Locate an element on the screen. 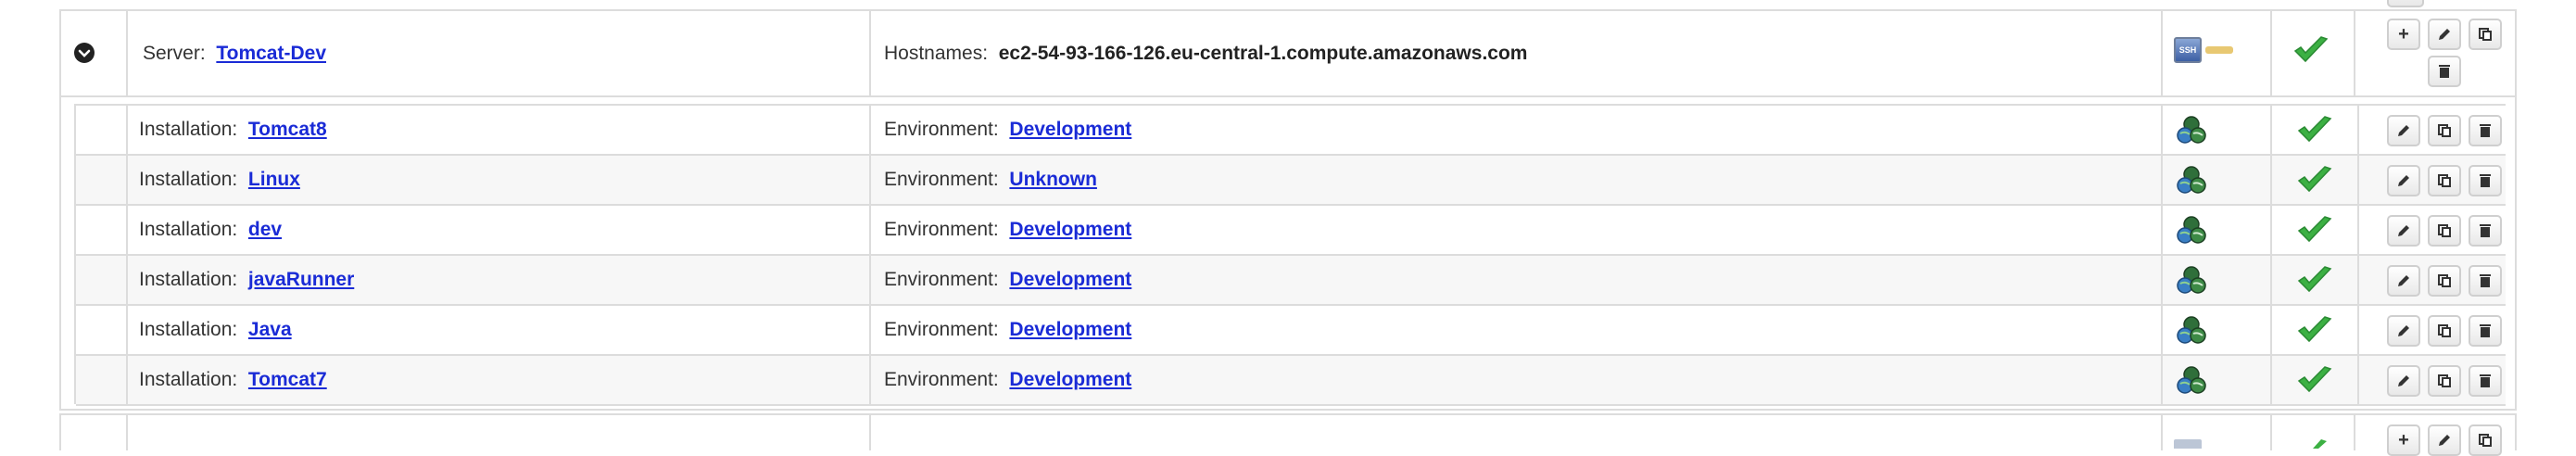 The height and width of the screenshot is (456, 2576). top-remnant-button is located at coordinates (2405, 3).